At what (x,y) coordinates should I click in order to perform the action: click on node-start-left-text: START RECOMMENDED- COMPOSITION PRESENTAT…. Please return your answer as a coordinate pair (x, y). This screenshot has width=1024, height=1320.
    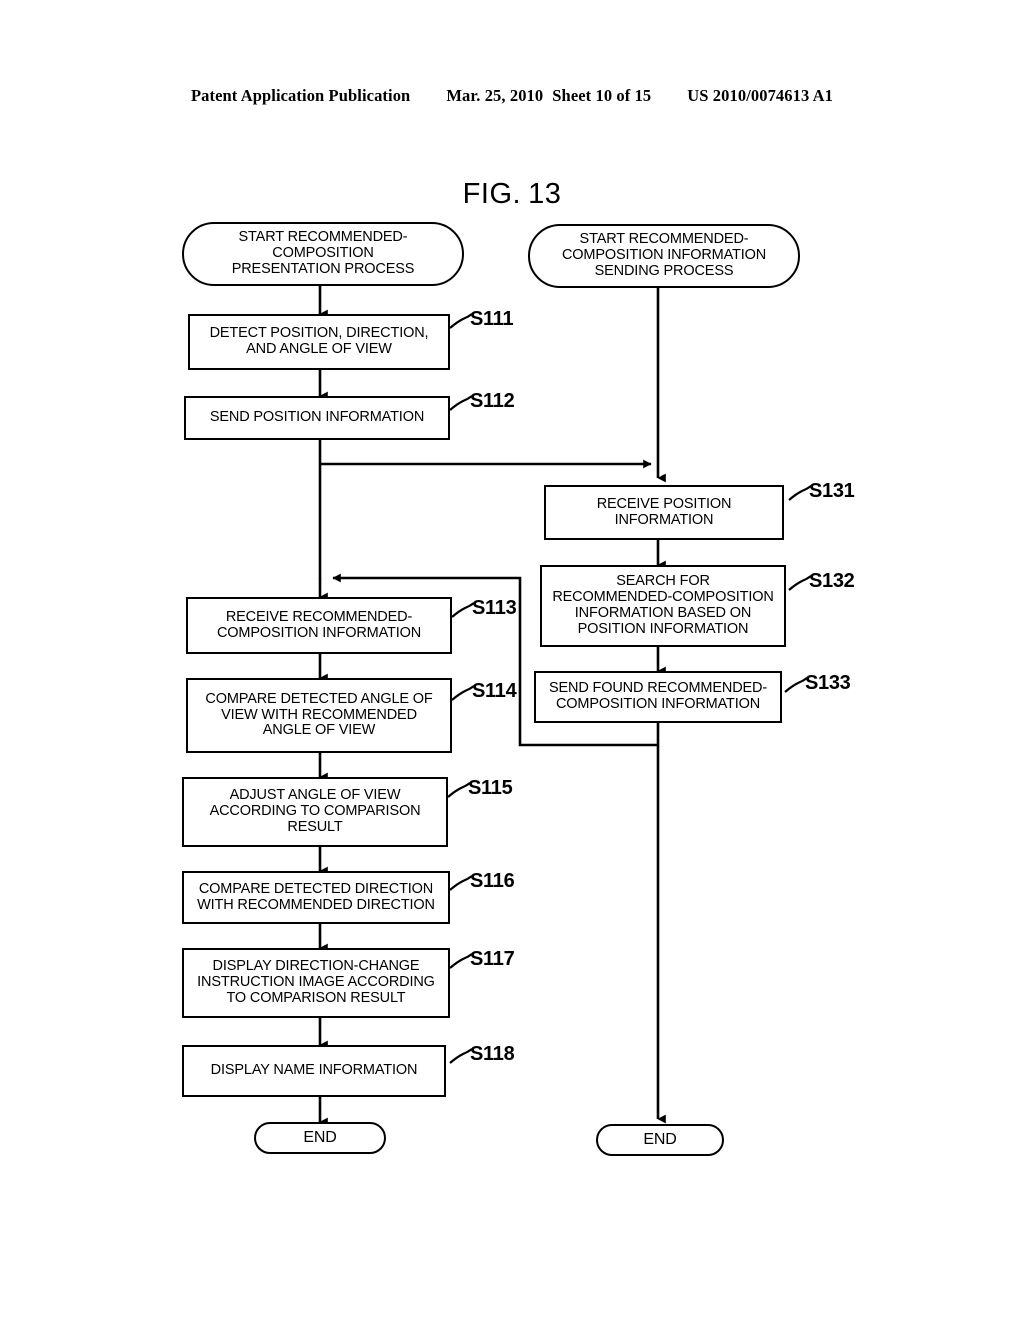
    Looking at the image, I should click on (323, 253).